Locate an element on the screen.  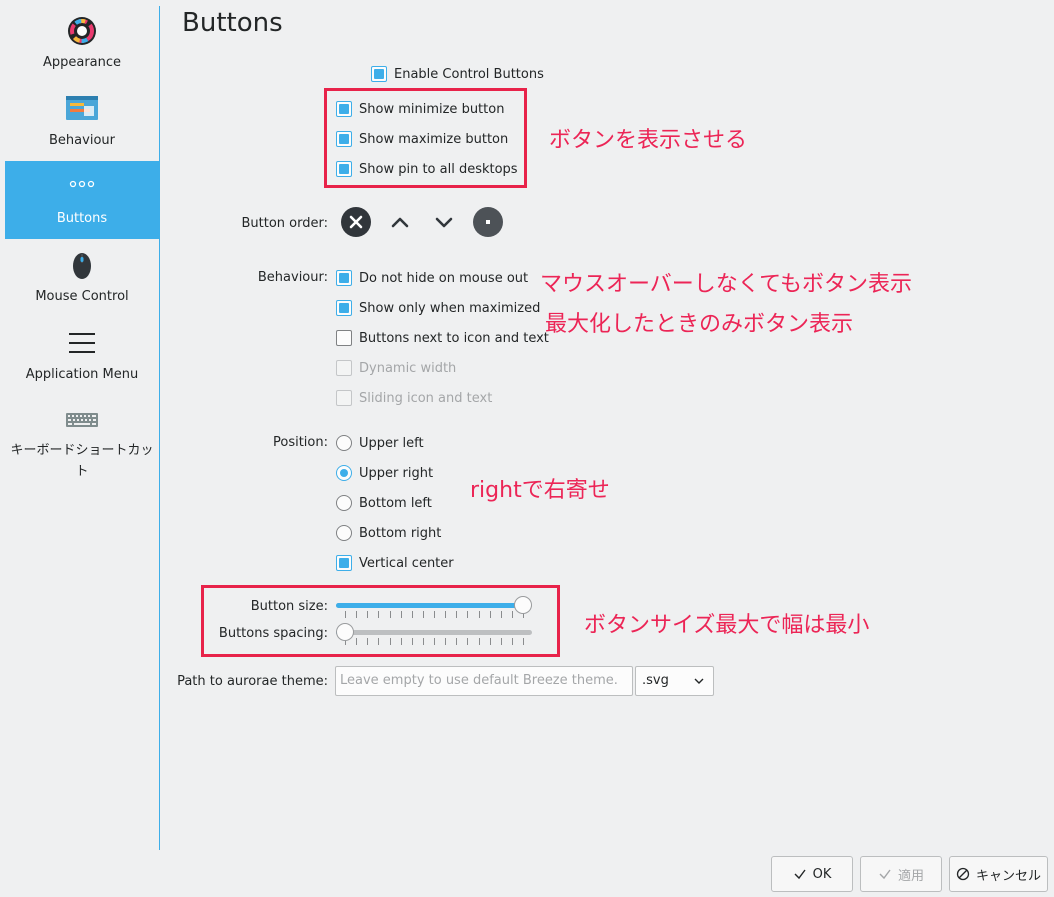
behaviour-label: Behaviour: is located at coordinates (292, 277).